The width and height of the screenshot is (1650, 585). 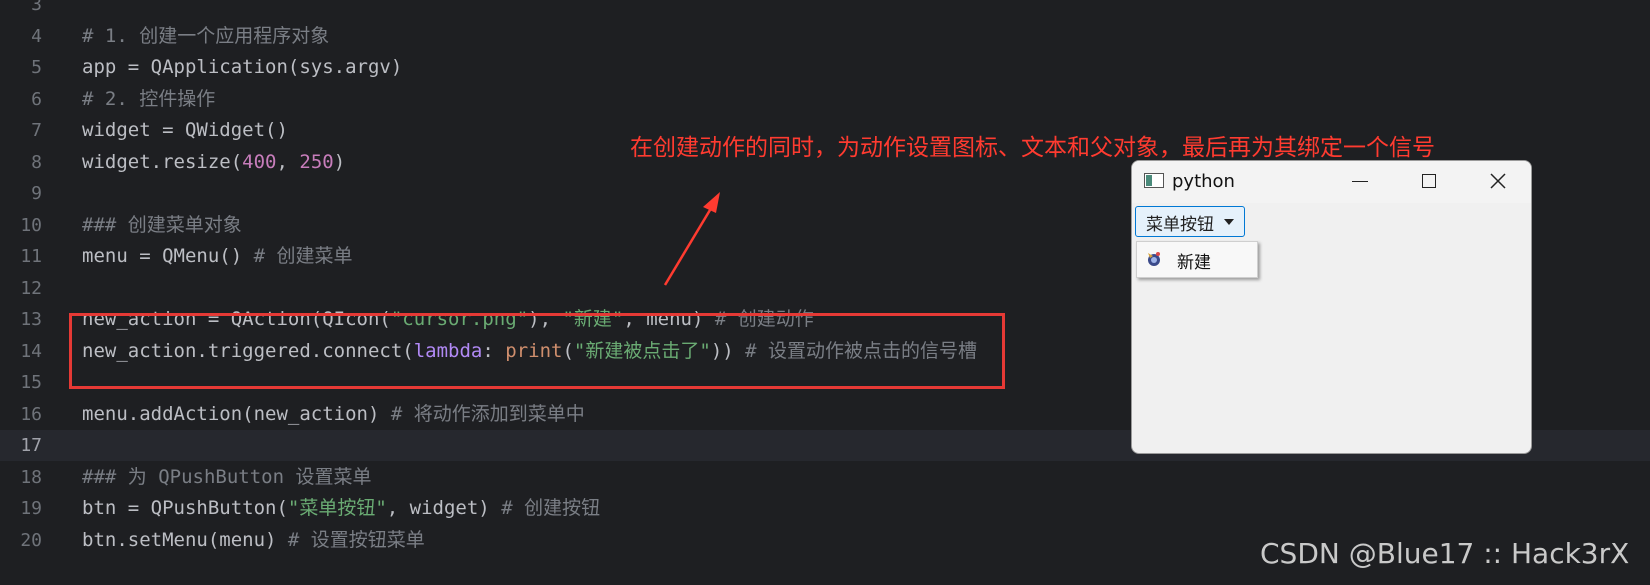 I want to click on window-app-icon, so click(x=1154, y=180).